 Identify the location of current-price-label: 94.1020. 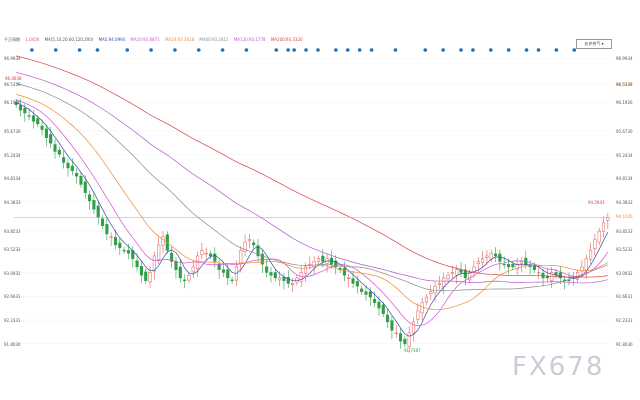
(624, 216).